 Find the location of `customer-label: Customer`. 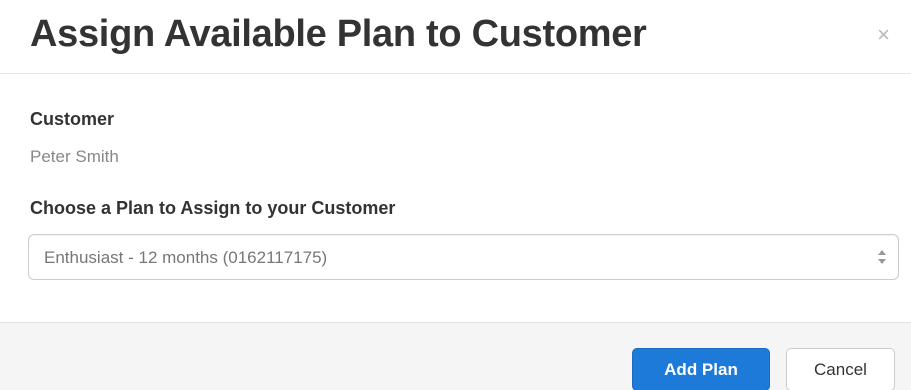

customer-label: Customer is located at coordinates (72, 119).